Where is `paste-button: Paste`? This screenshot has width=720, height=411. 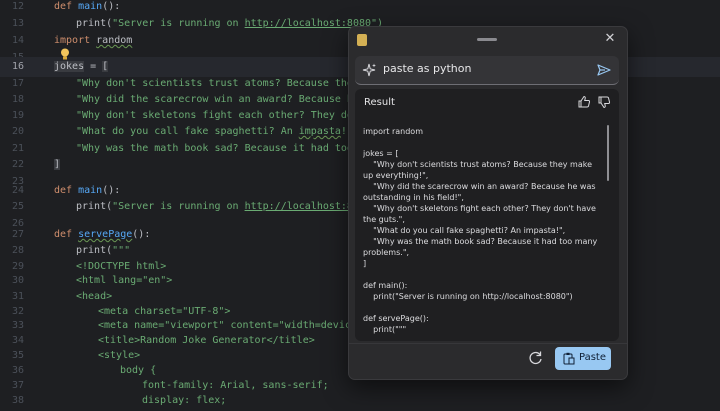
paste-button: Paste is located at coordinates (583, 358).